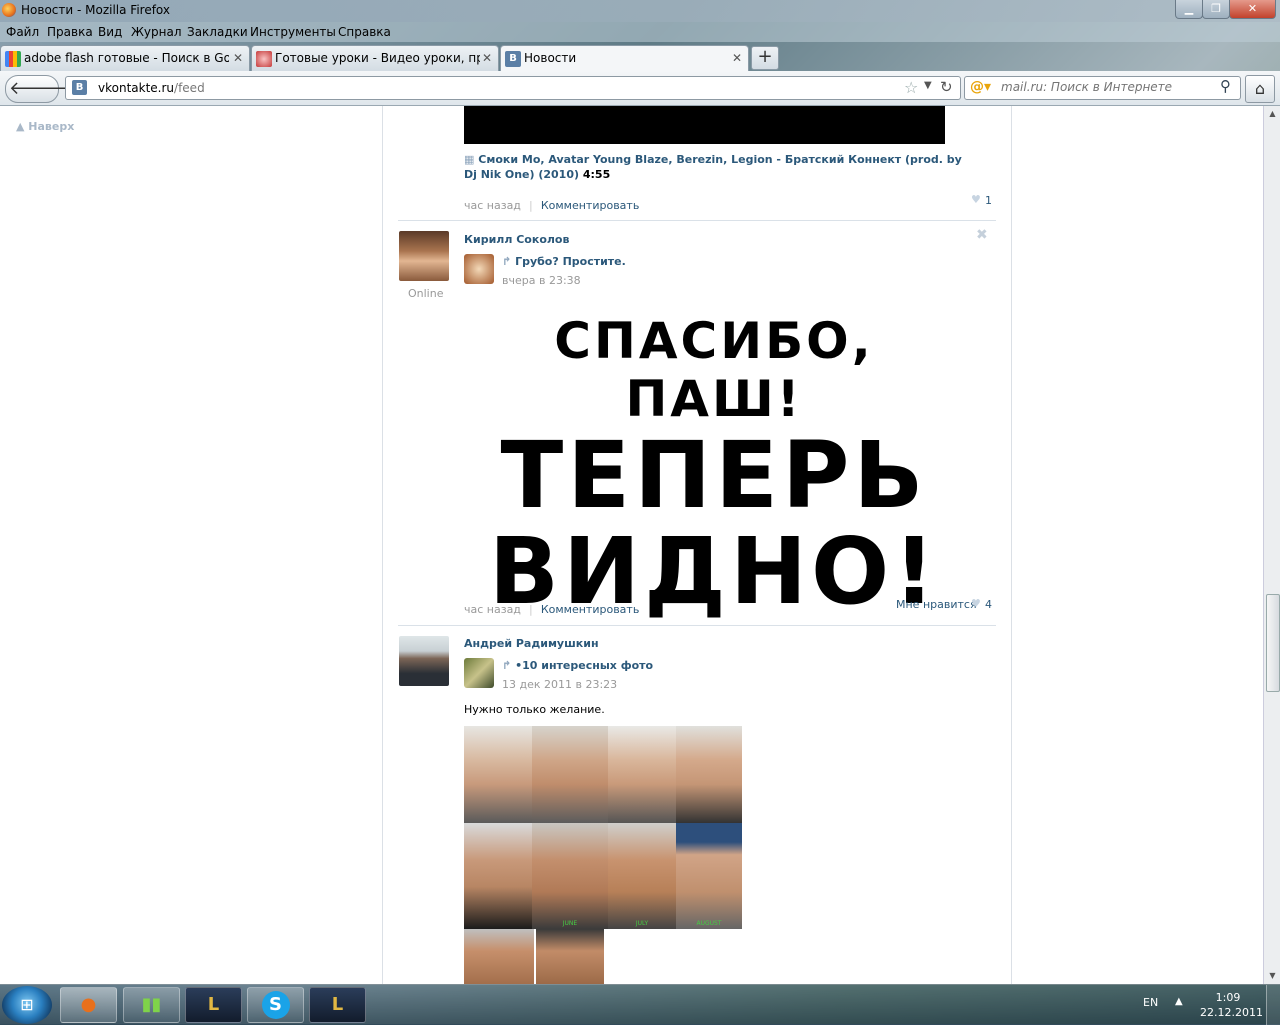 The height and width of the screenshot is (1025, 1280). I want to click on taskbar: ⊞ ● ▮▮ L S L EN ▲ 1:09 22.12.2011, so click(640, 1004).